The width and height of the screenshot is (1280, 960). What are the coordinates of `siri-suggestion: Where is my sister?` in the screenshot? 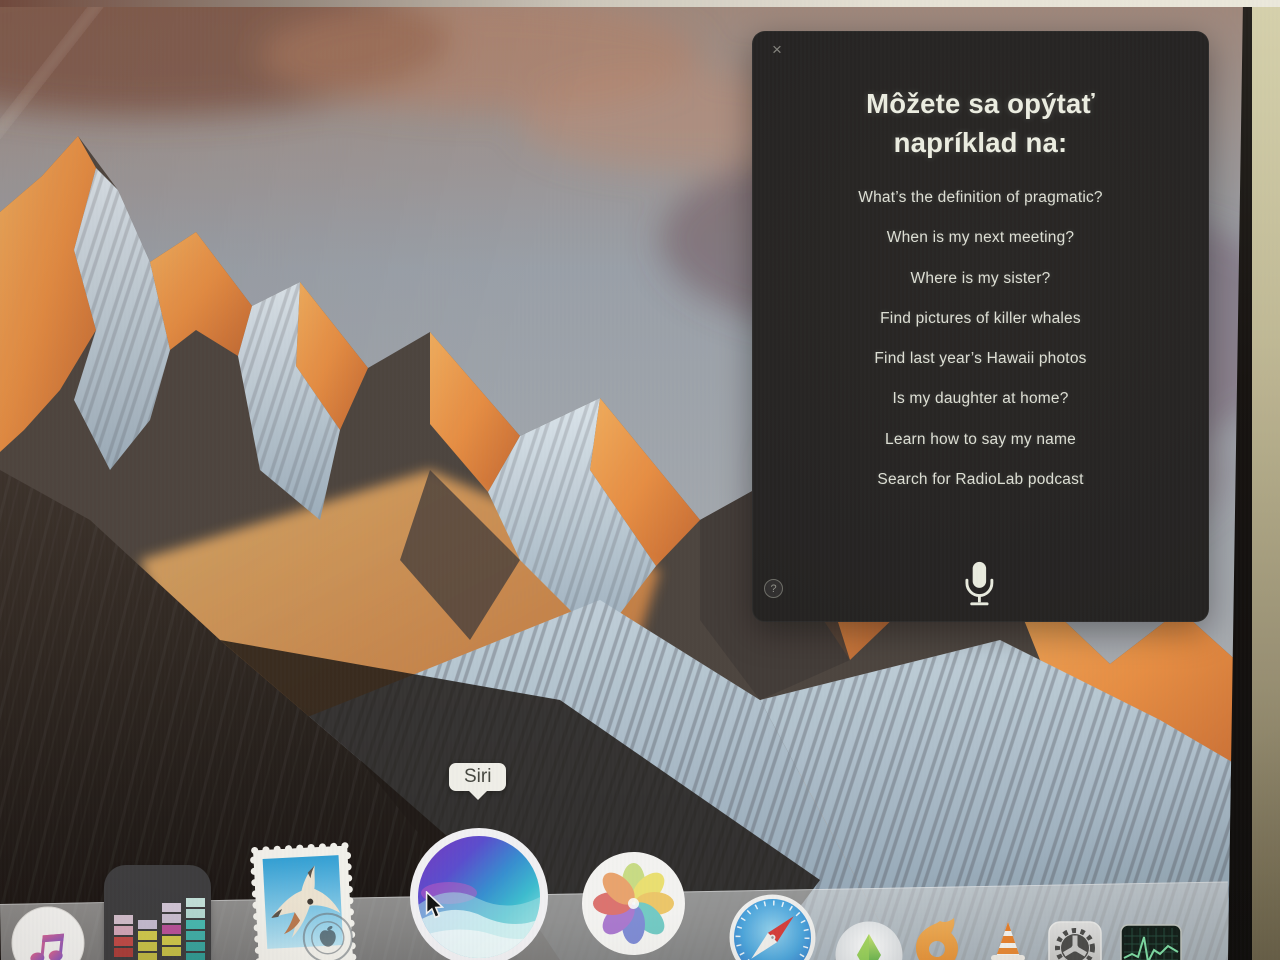 It's located at (980, 278).